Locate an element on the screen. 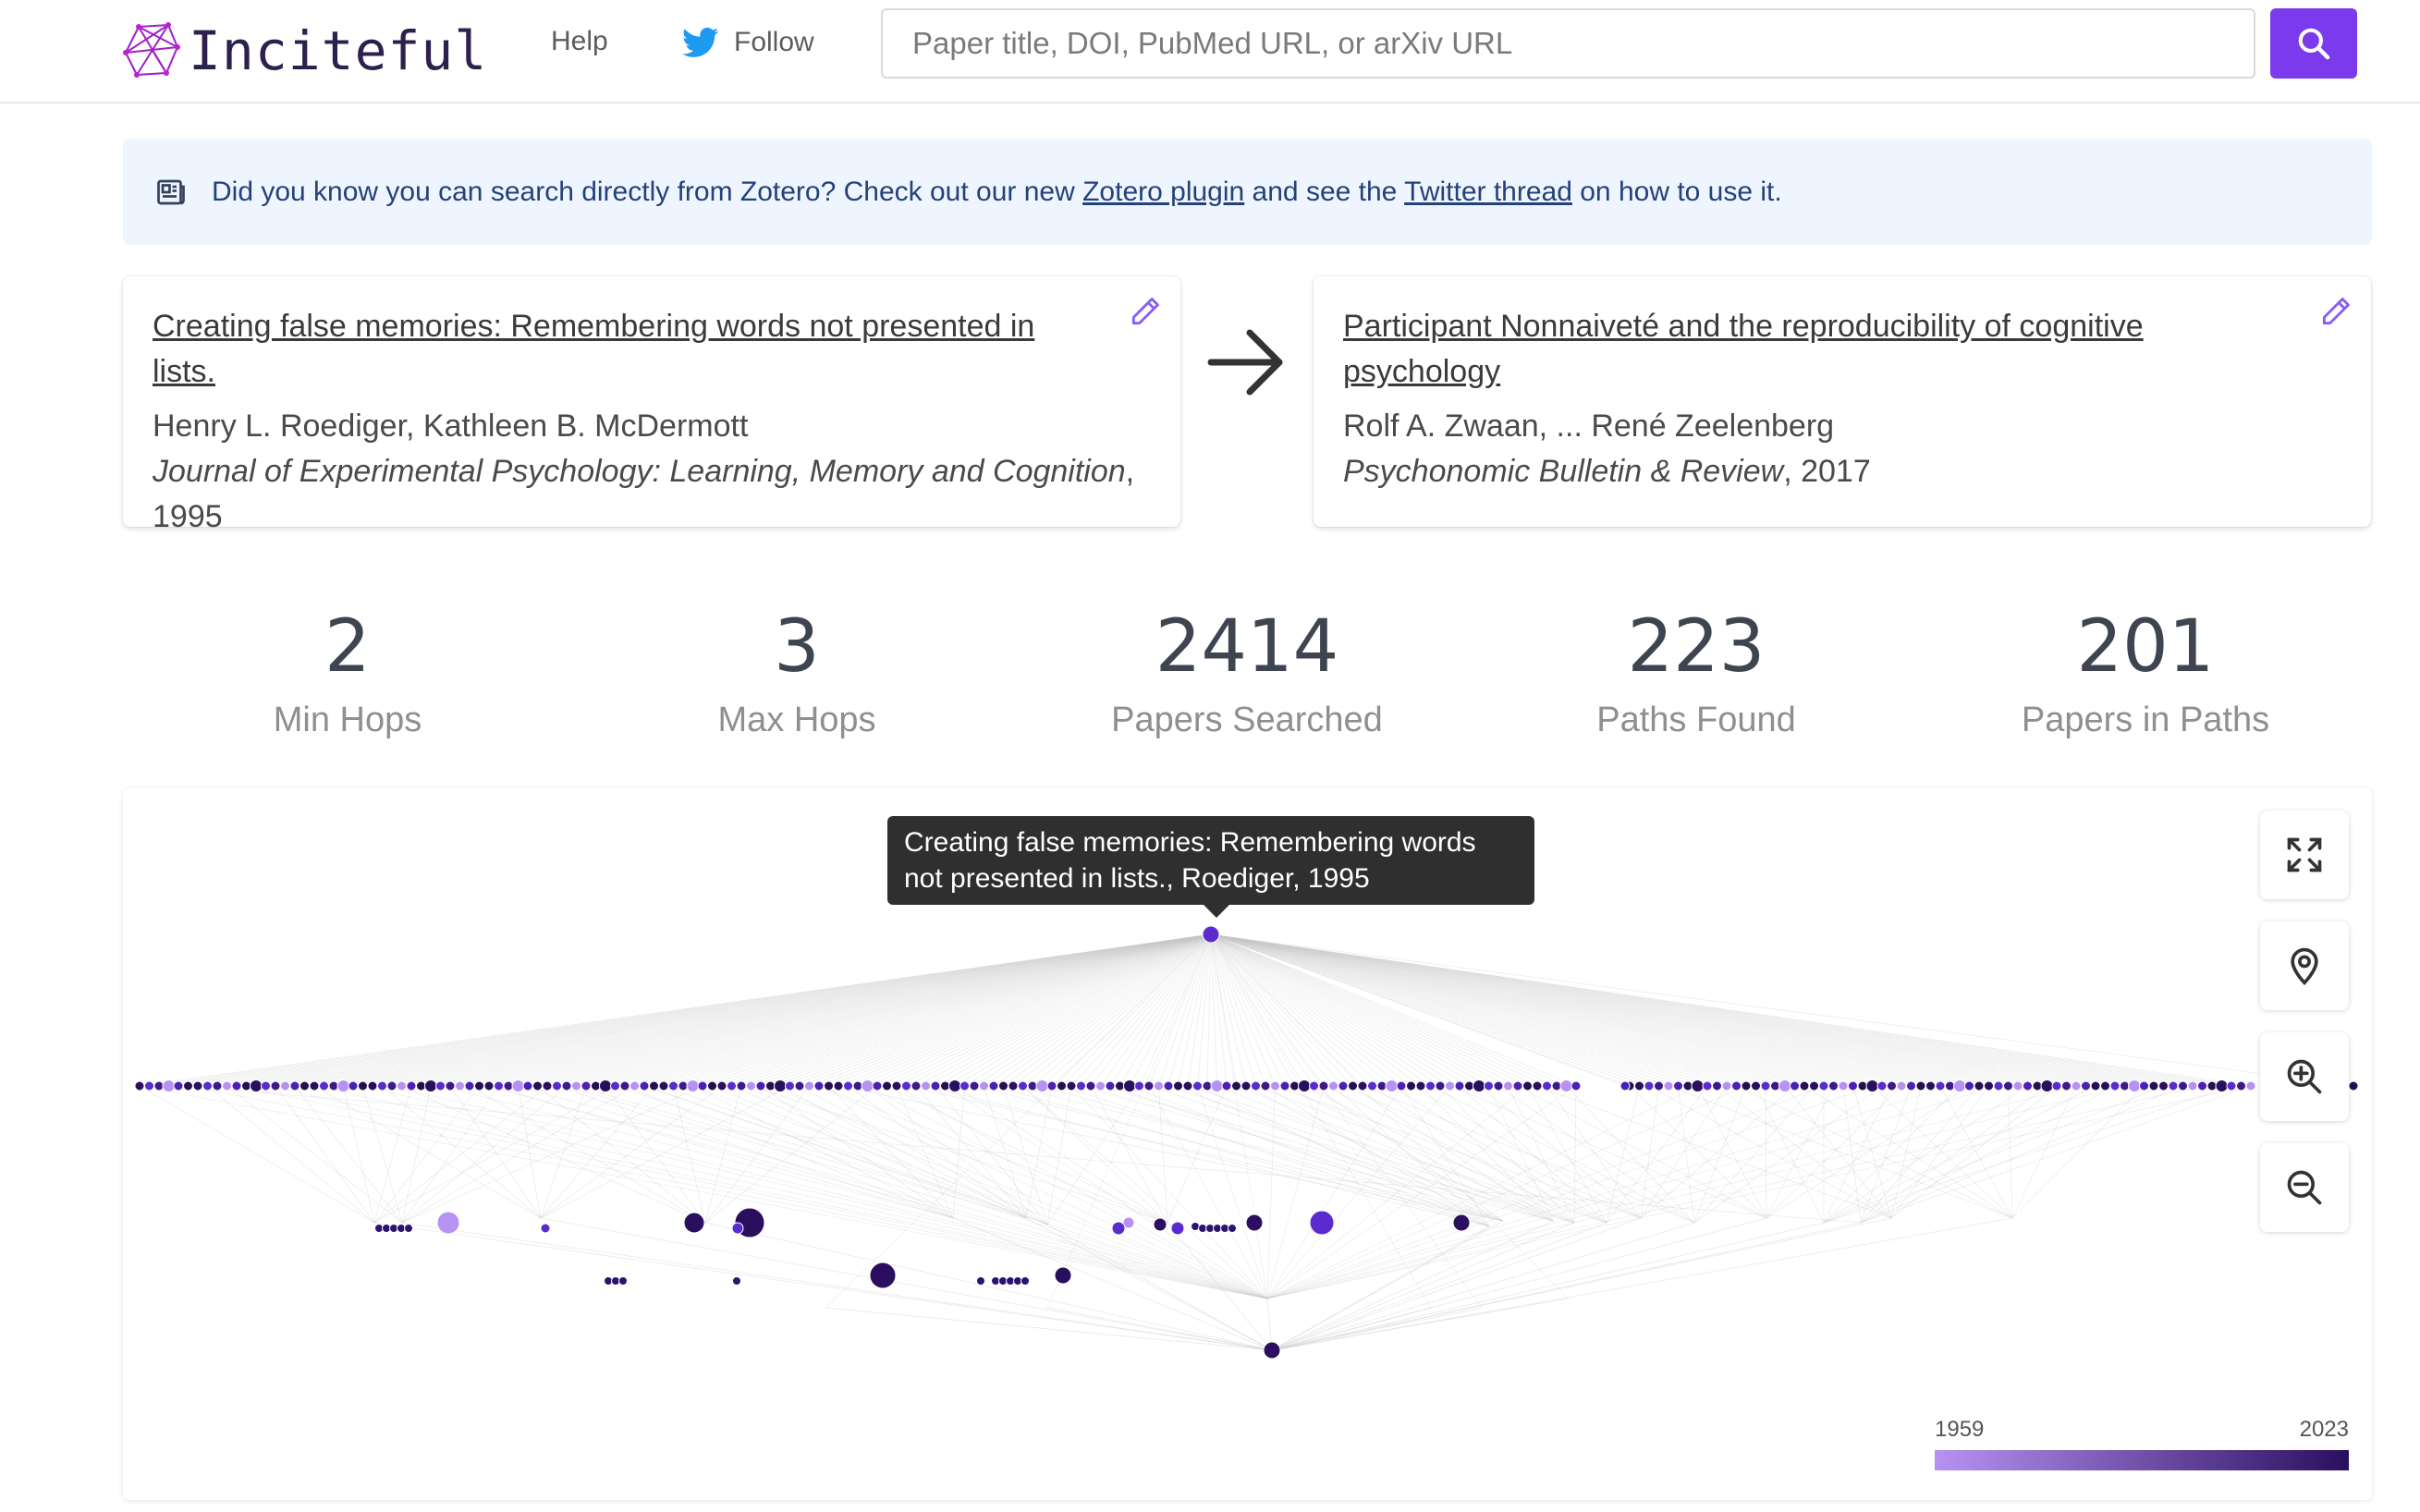 The height and width of the screenshot is (1512, 2420). zoom-out-button is located at coordinates (2304, 1187).